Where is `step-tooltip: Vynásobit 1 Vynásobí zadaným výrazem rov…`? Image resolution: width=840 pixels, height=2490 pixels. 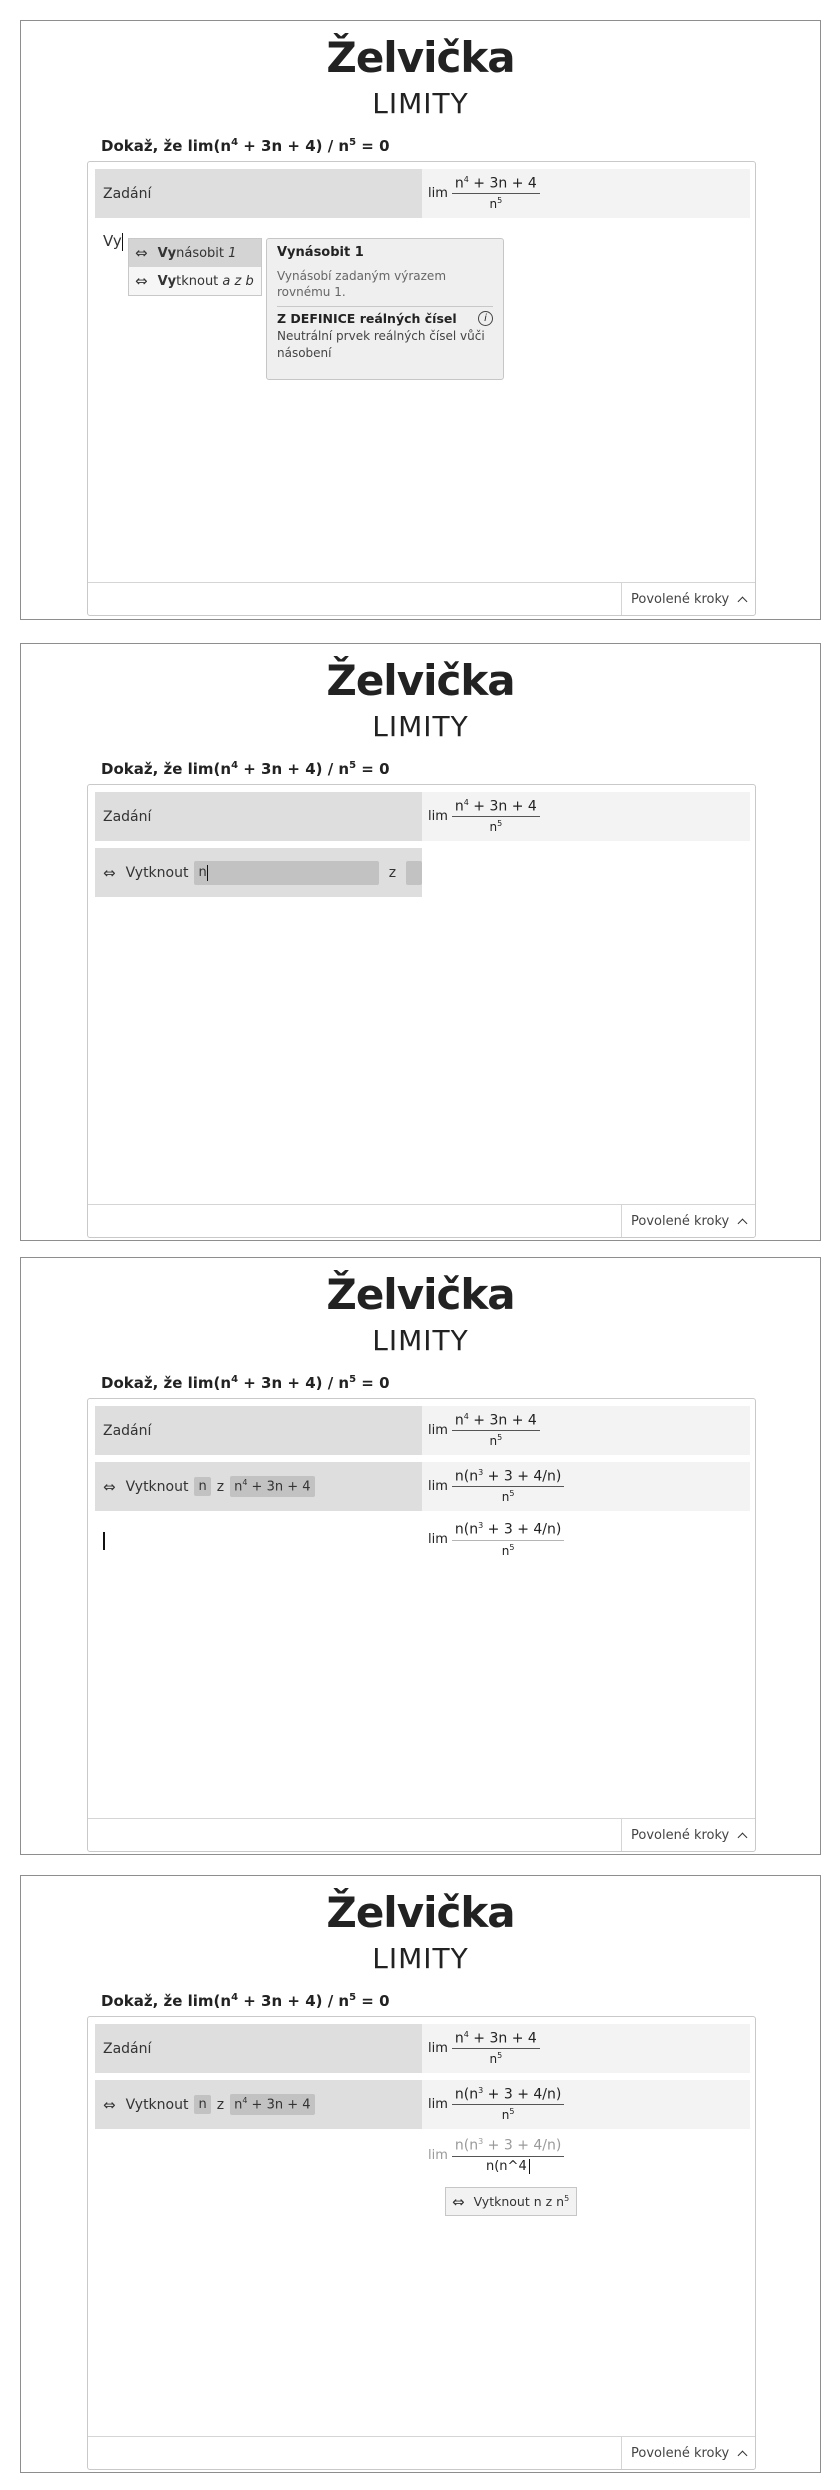 step-tooltip: Vynásobit 1 Vynásobí zadaným výrazem rov… is located at coordinates (385, 309).